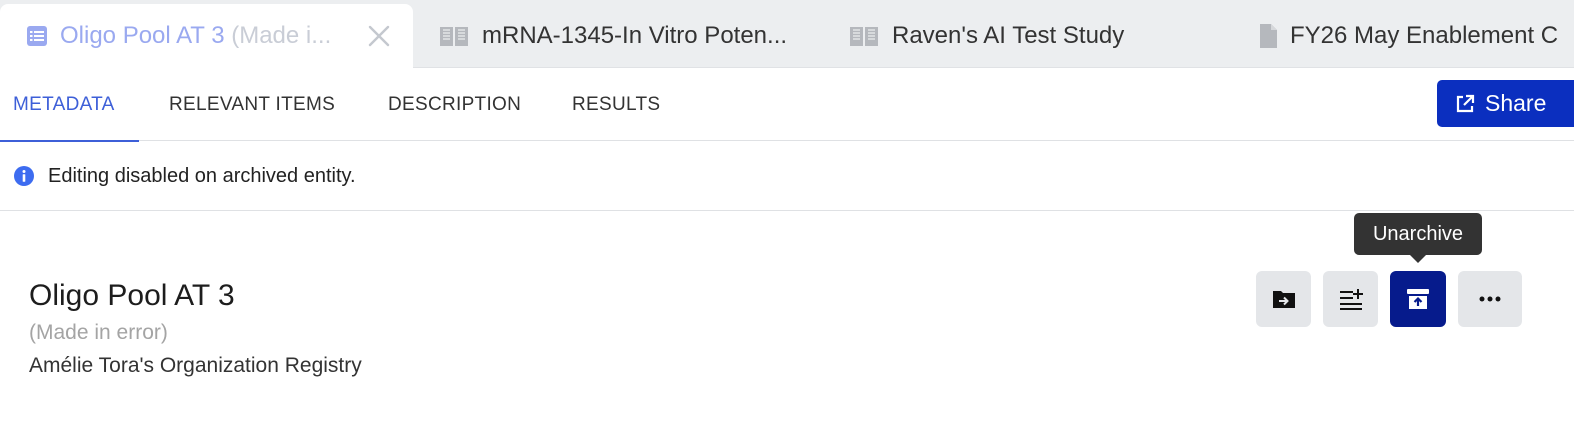 This screenshot has height=430, width=1574. Describe the element at coordinates (1465, 103) in the screenshot. I see `external-link-icon` at that location.